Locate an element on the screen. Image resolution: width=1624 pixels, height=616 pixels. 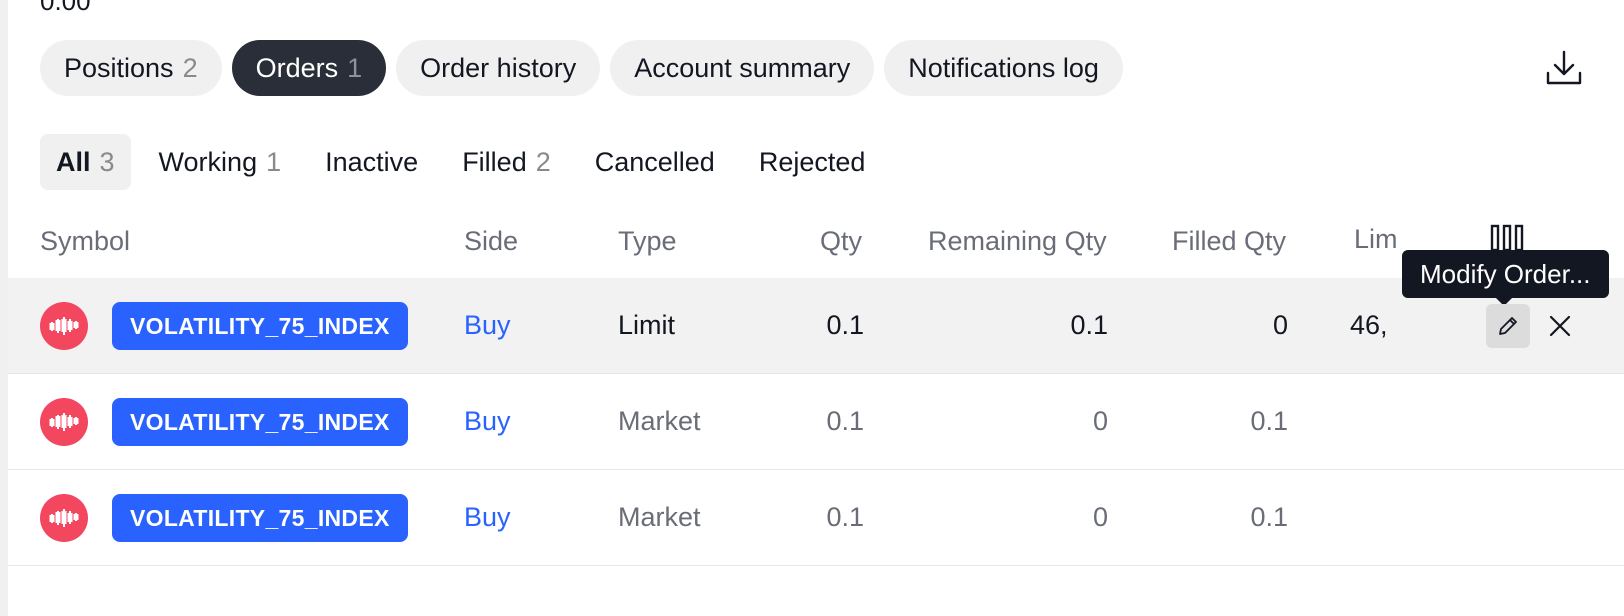
panel-left-border is located at coordinates (4, 308).